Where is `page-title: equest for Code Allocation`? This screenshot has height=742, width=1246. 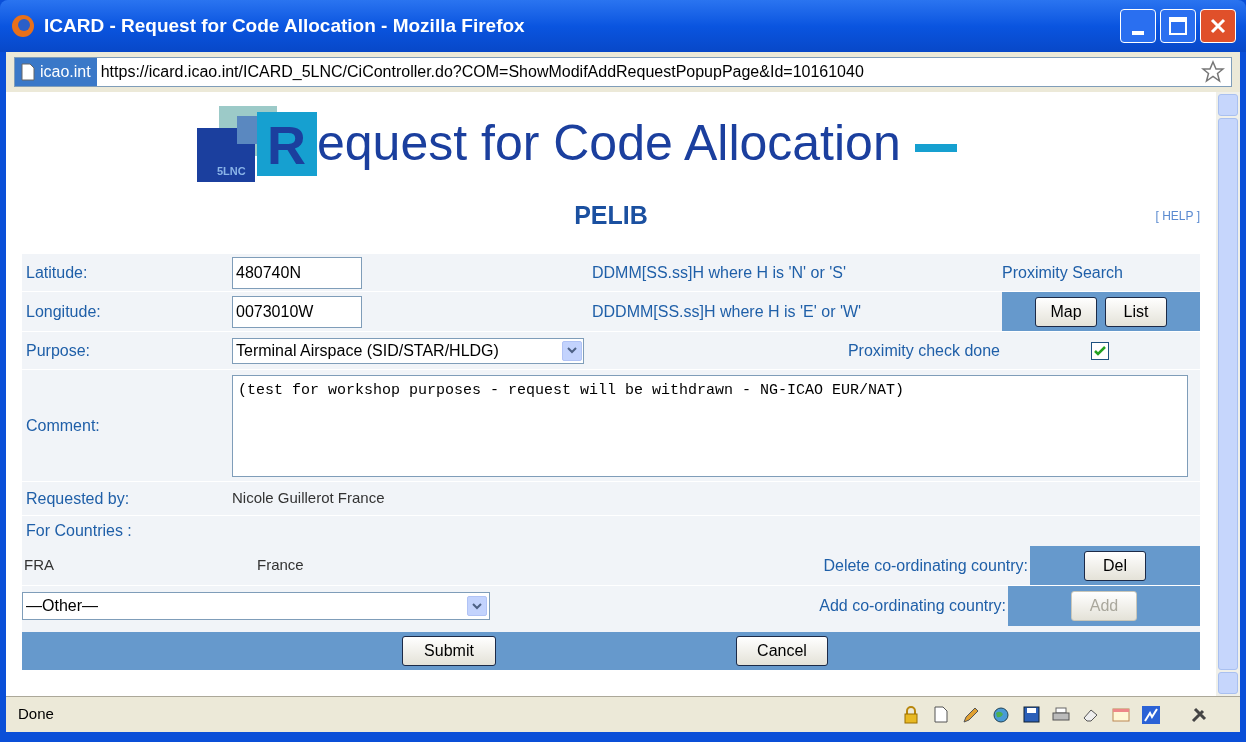
page-title: equest for Code Allocation is located at coordinates (609, 143).